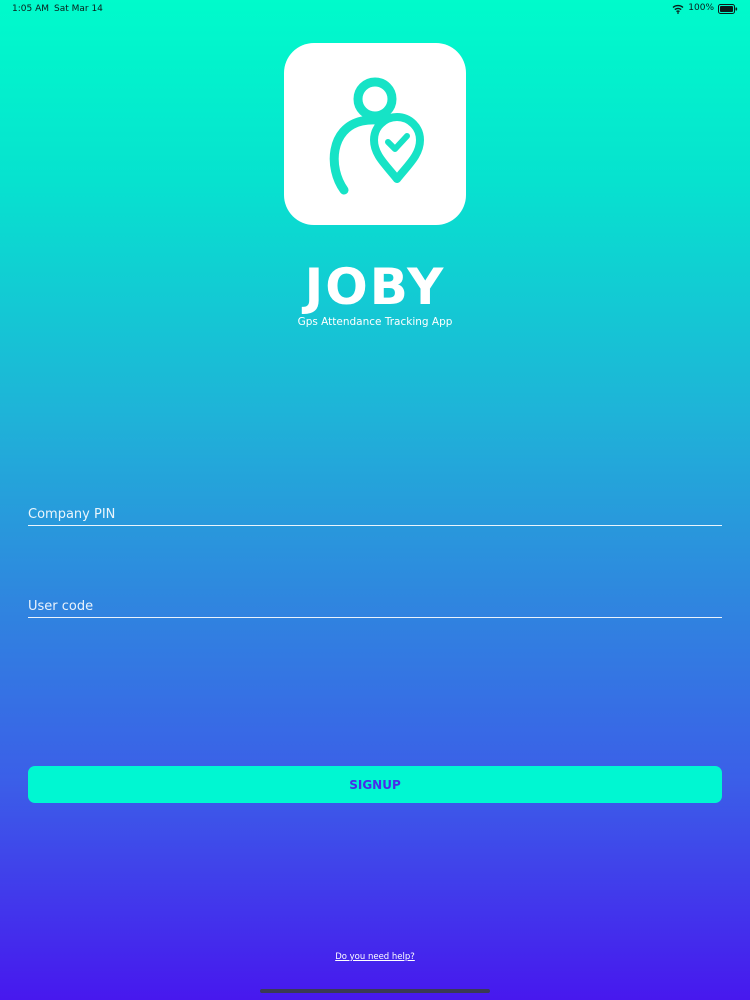 The width and height of the screenshot is (750, 1000). I want to click on app-title: JOBY, so click(375, 287).